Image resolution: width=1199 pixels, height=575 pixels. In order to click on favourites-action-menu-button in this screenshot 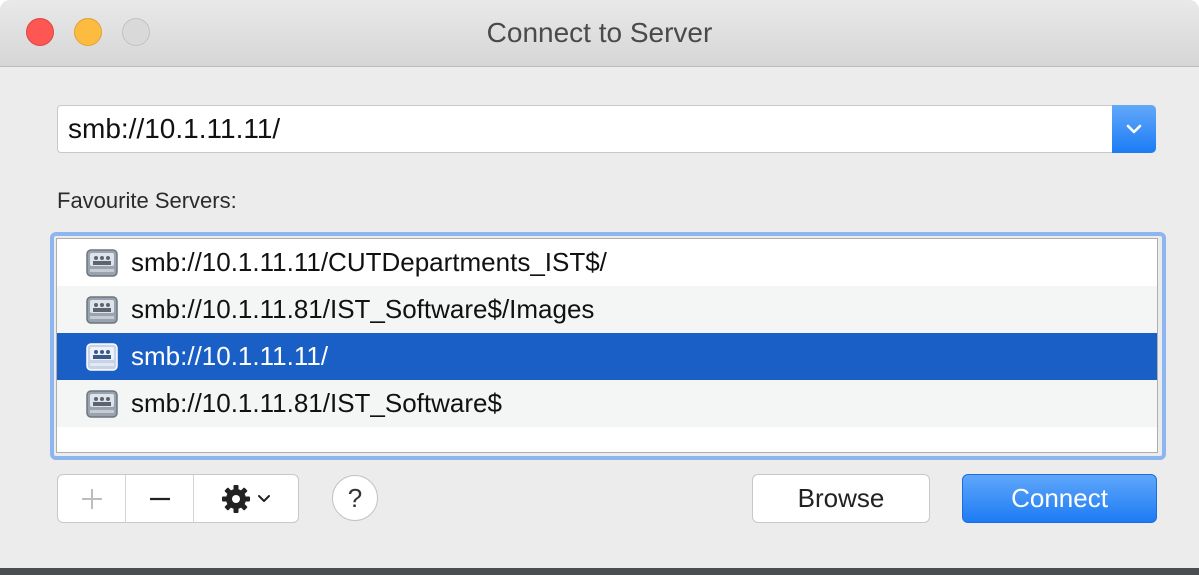, I will do `click(246, 498)`.